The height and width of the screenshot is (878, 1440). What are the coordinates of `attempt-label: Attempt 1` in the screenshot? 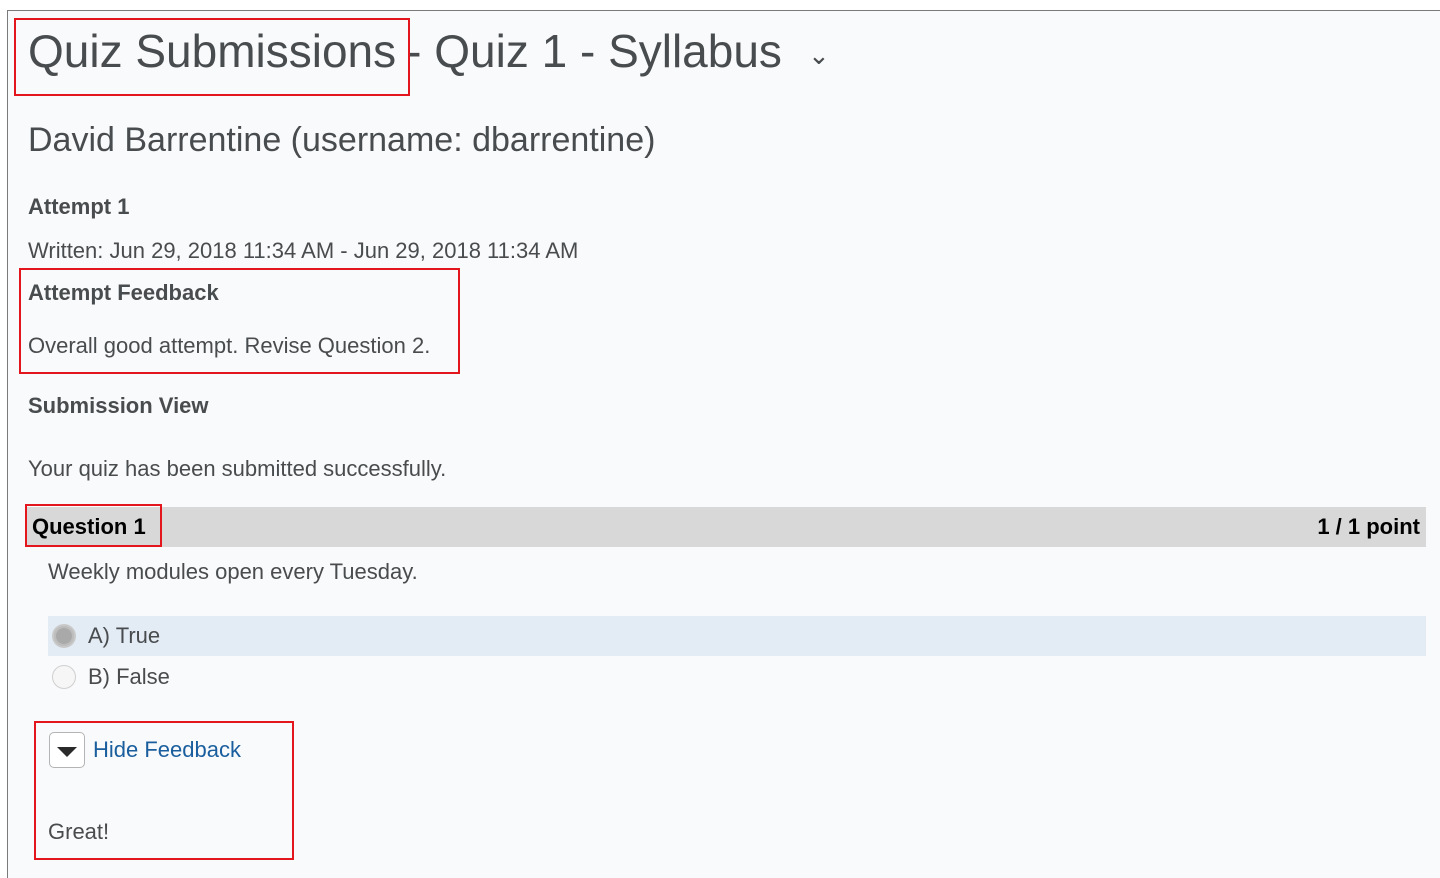 It's located at (79, 206).